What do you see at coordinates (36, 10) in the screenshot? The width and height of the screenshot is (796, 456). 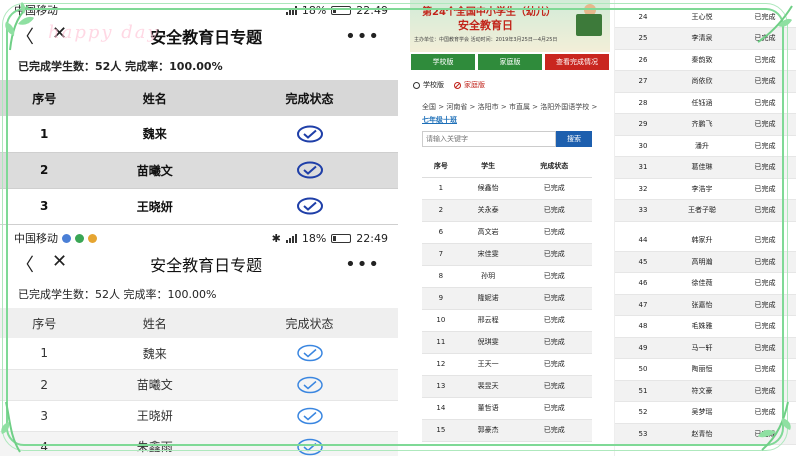 I see `carrier-label: 中国移动` at bounding box center [36, 10].